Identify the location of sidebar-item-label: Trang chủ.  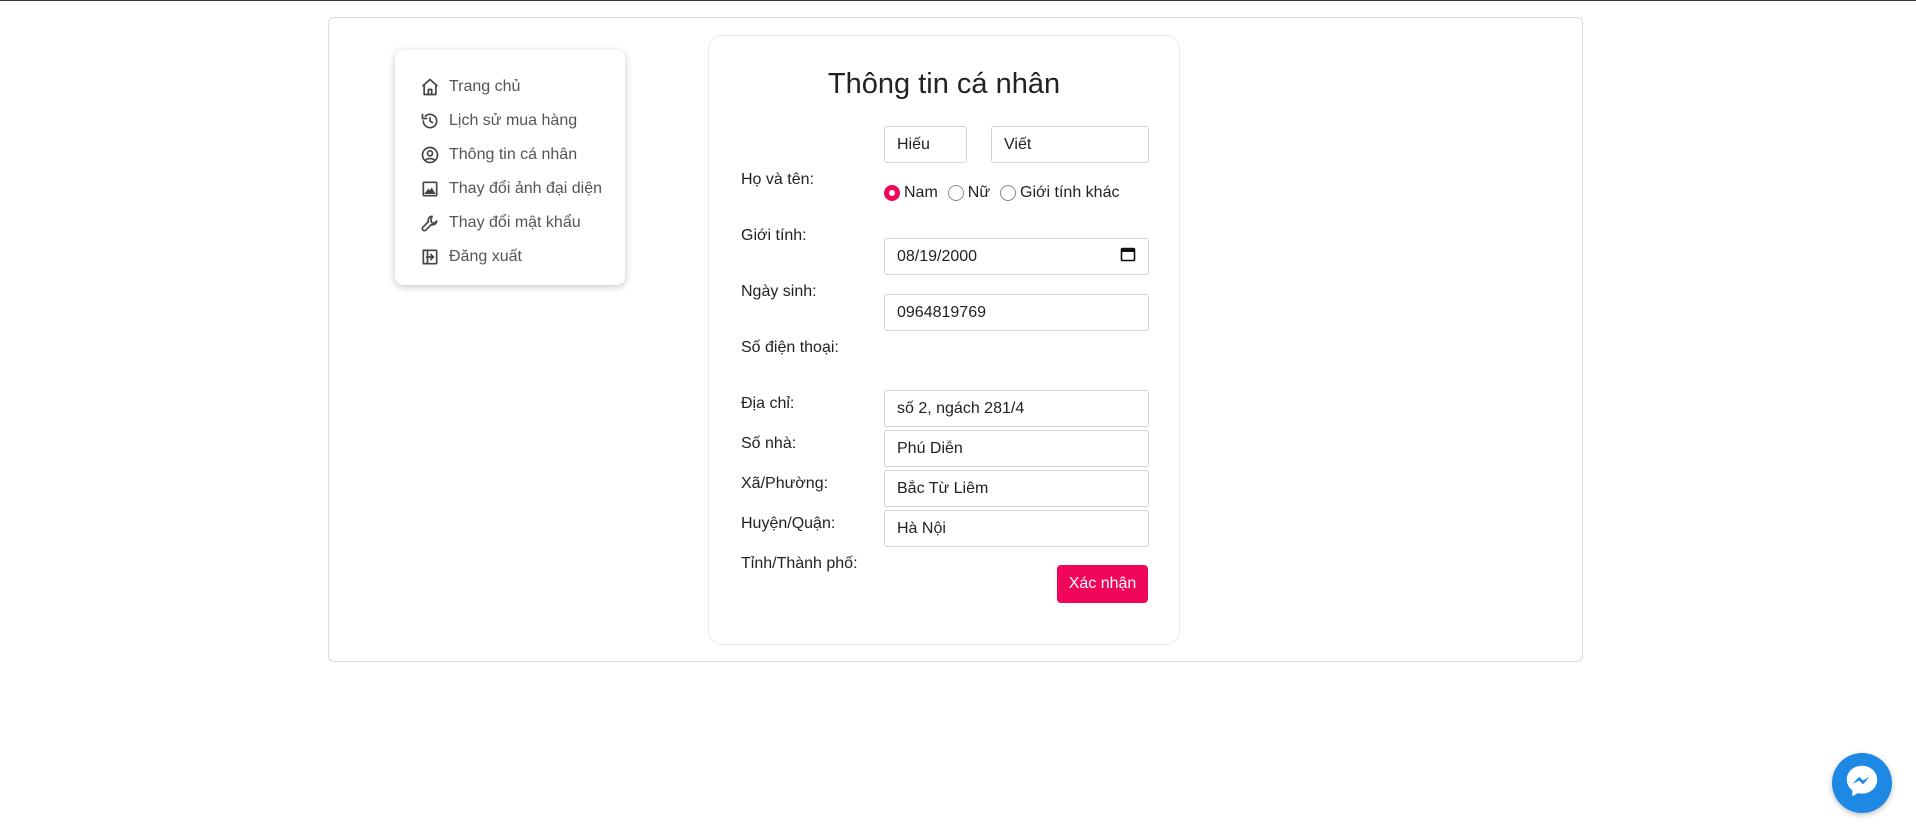
(485, 86).